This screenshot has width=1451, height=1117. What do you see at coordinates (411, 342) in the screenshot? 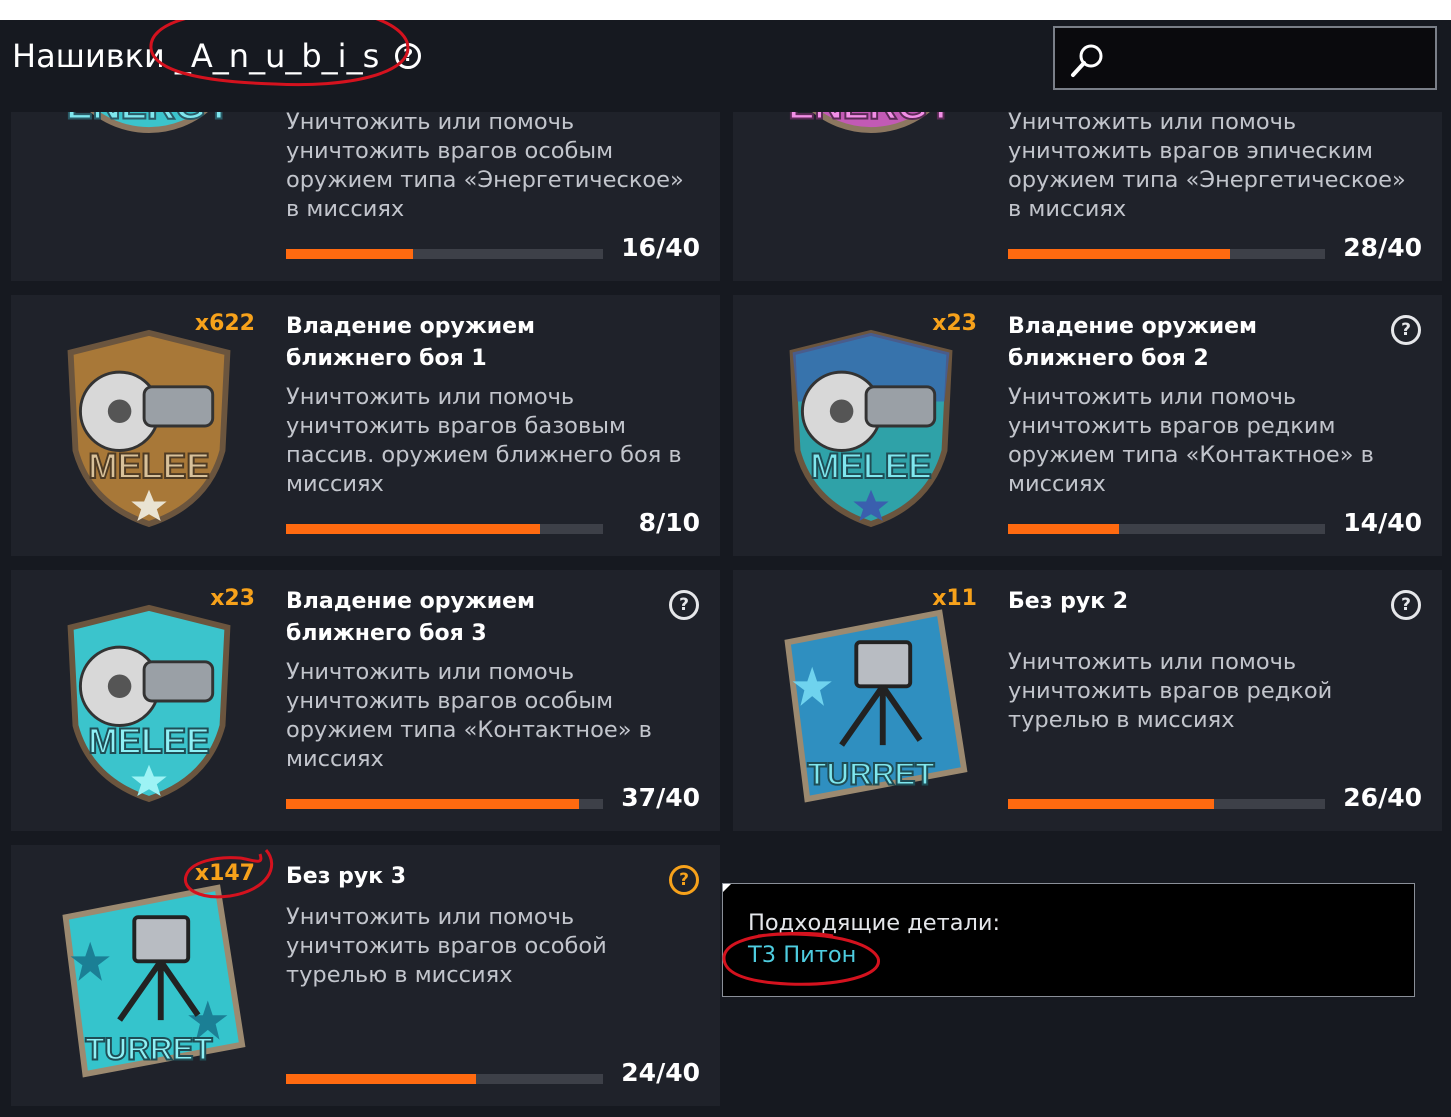
I see `card-title: Владение оружием ближнего боя 1` at bounding box center [411, 342].